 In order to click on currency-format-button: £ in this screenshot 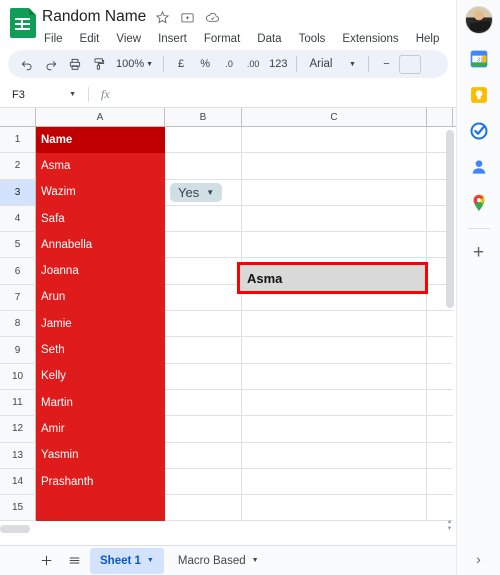, I will do `click(181, 64)`.